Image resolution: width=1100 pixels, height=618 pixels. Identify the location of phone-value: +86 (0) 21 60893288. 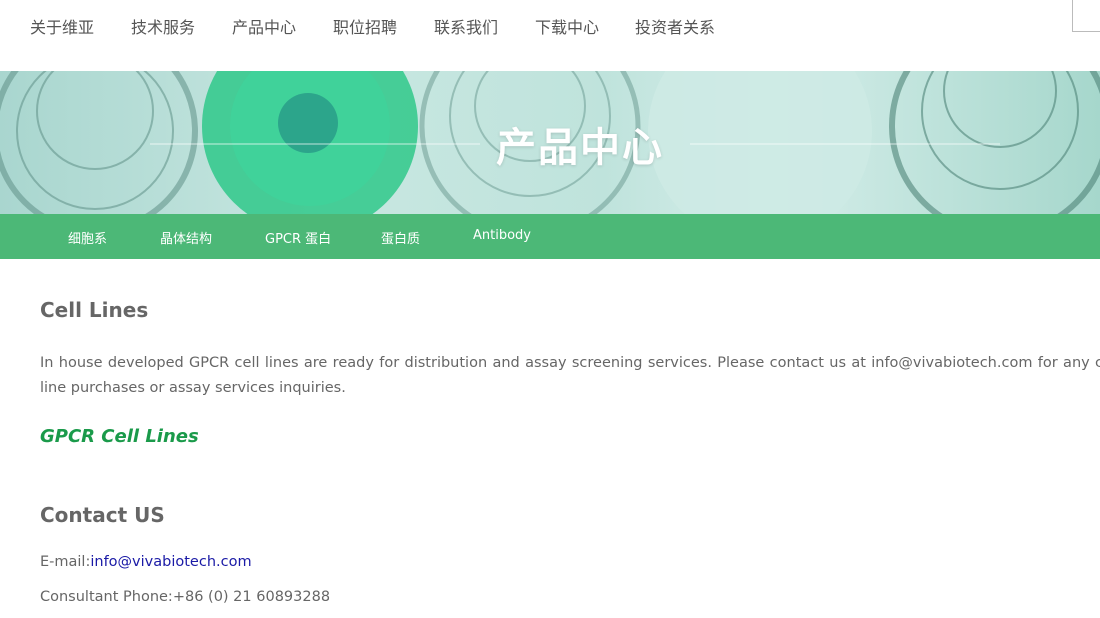
(251, 597).